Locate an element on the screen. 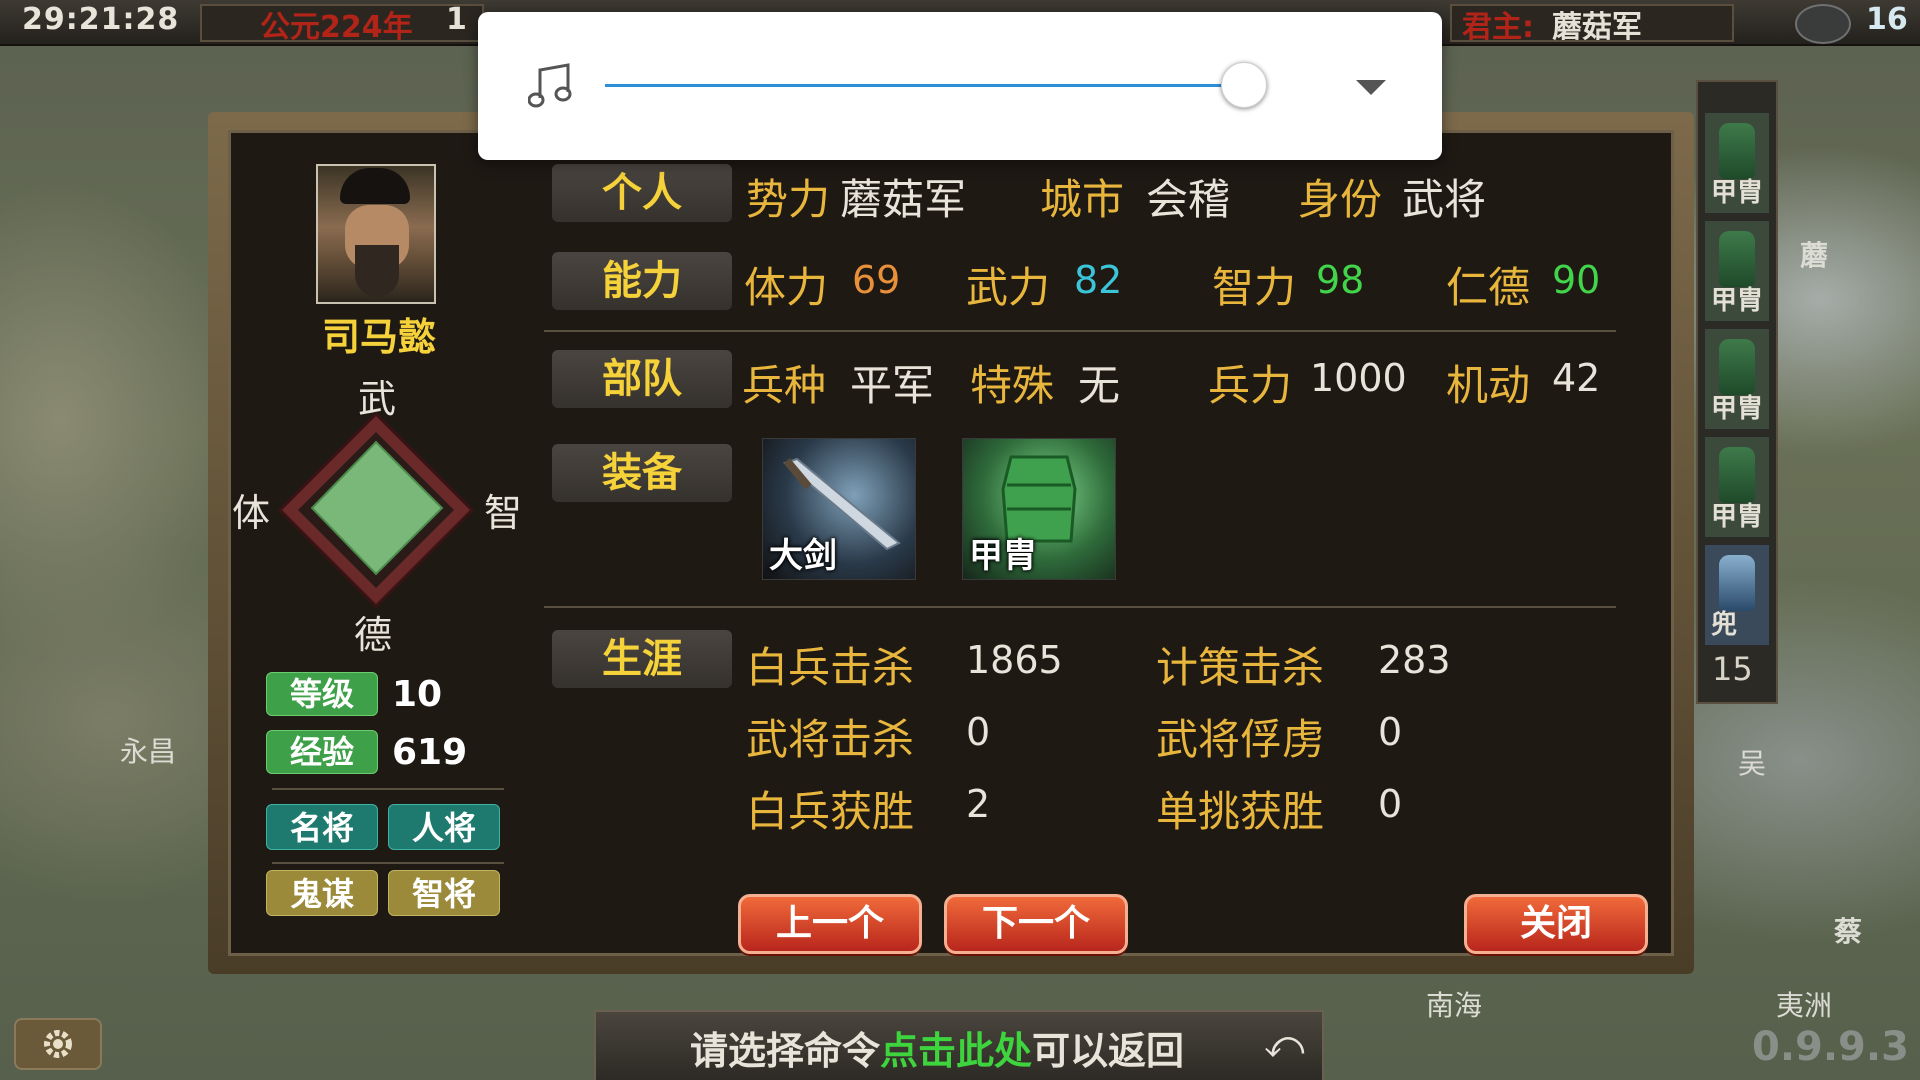  radar-label-left: 体 is located at coordinates (251, 513).